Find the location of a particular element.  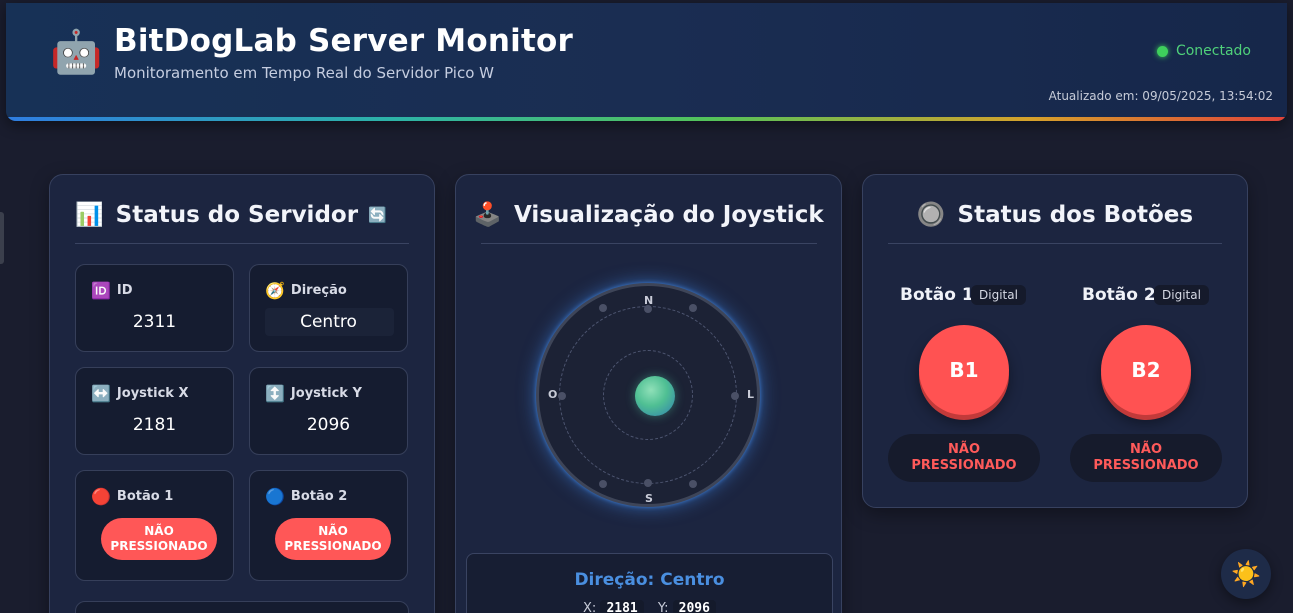

radio-button-icon: 🔘 is located at coordinates (931, 215).